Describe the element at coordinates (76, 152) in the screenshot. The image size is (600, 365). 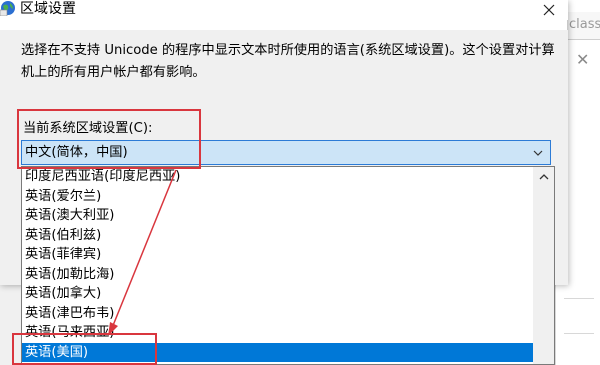
I see `system-locale-value: 中文(简体，中国)` at that location.